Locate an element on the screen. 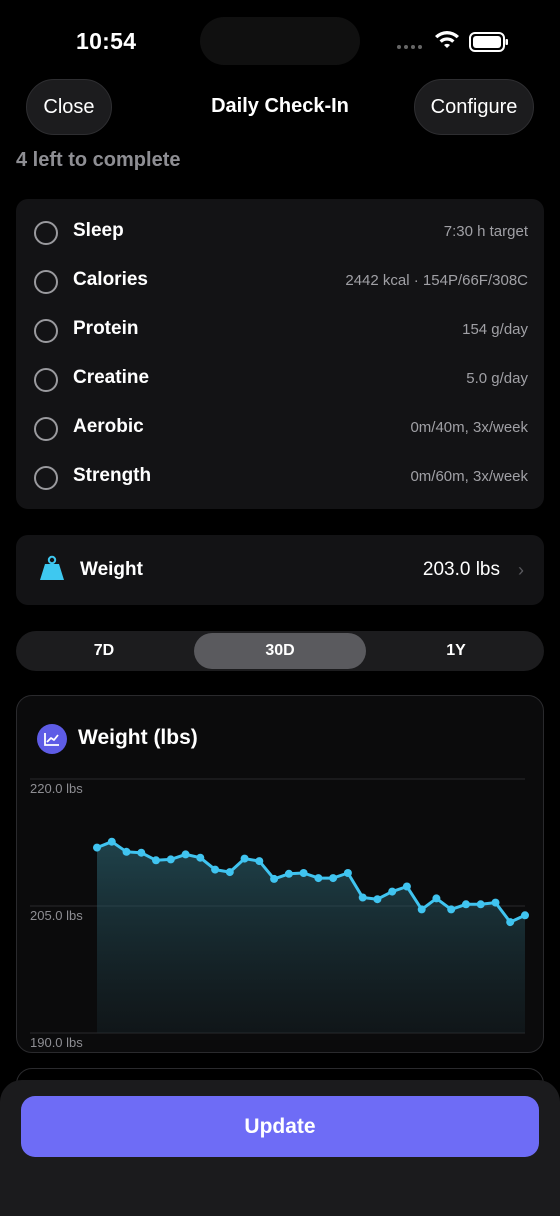 The width and height of the screenshot is (560, 1216). checklist-item-value: 7:30 h target is located at coordinates (485, 231).